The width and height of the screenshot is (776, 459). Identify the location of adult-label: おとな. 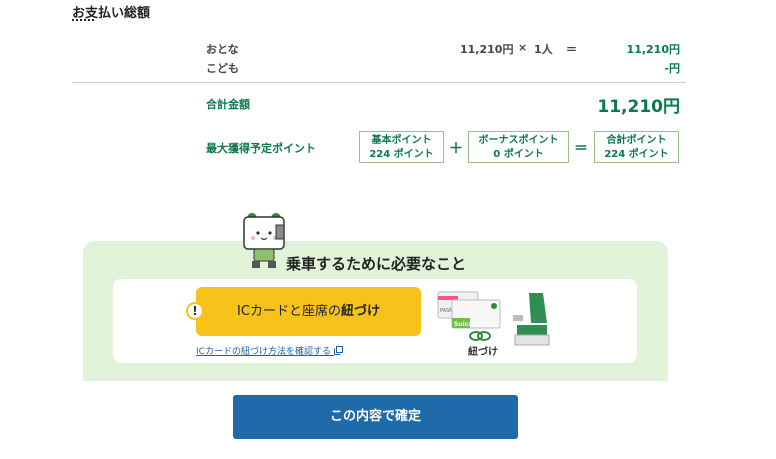
(222, 49).